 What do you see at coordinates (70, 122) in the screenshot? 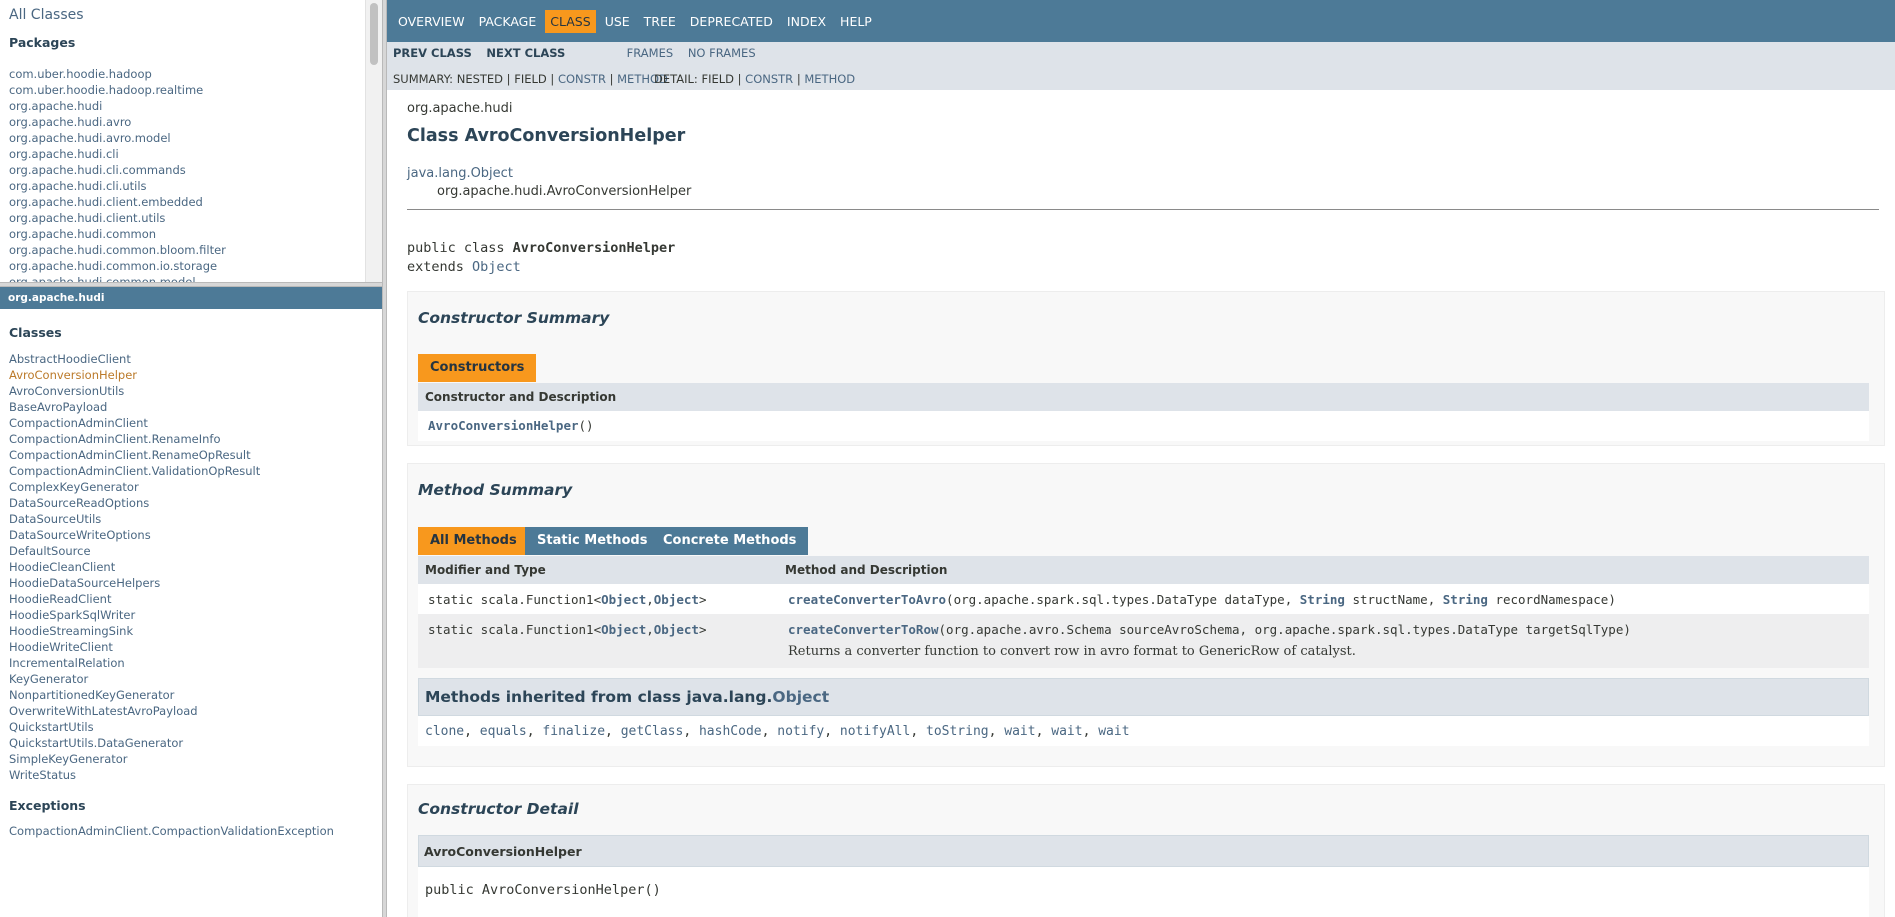
I see `package-link: org.apache.hudi.avro` at bounding box center [70, 122].